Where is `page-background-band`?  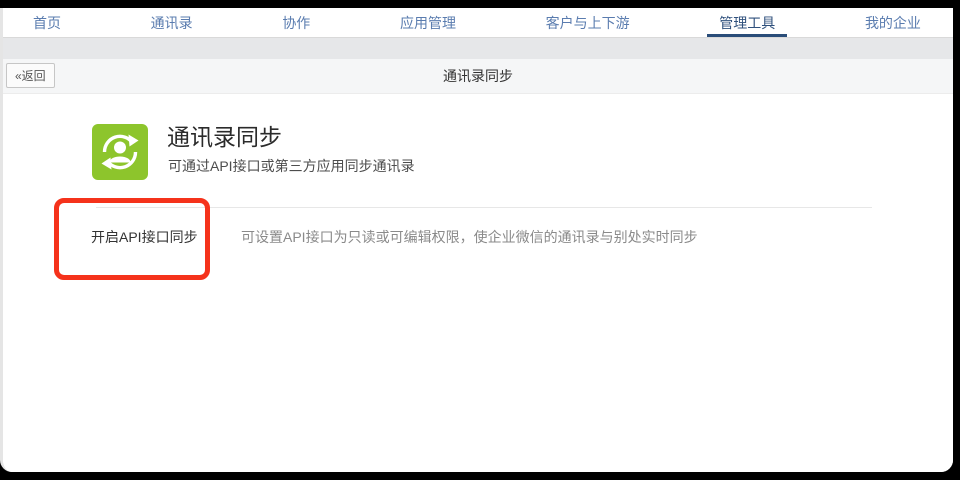 page-background-band is located at coordinates (478, 48).